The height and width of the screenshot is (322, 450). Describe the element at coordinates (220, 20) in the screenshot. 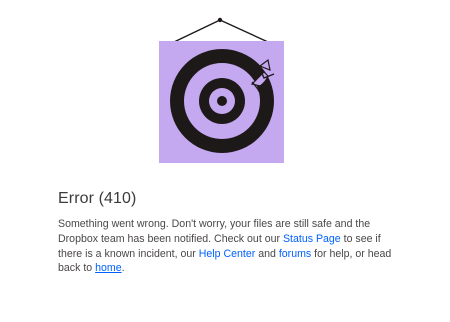

I see `nail-icon` at that location.